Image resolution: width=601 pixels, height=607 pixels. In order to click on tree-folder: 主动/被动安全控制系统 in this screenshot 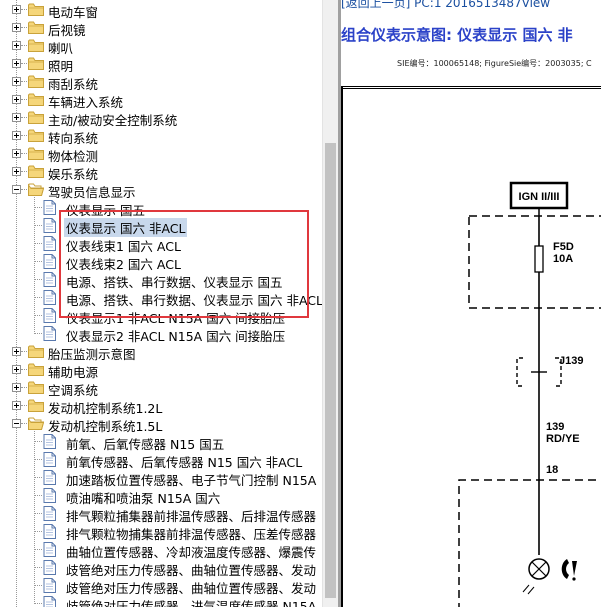, I will do `click(161, 118)`.